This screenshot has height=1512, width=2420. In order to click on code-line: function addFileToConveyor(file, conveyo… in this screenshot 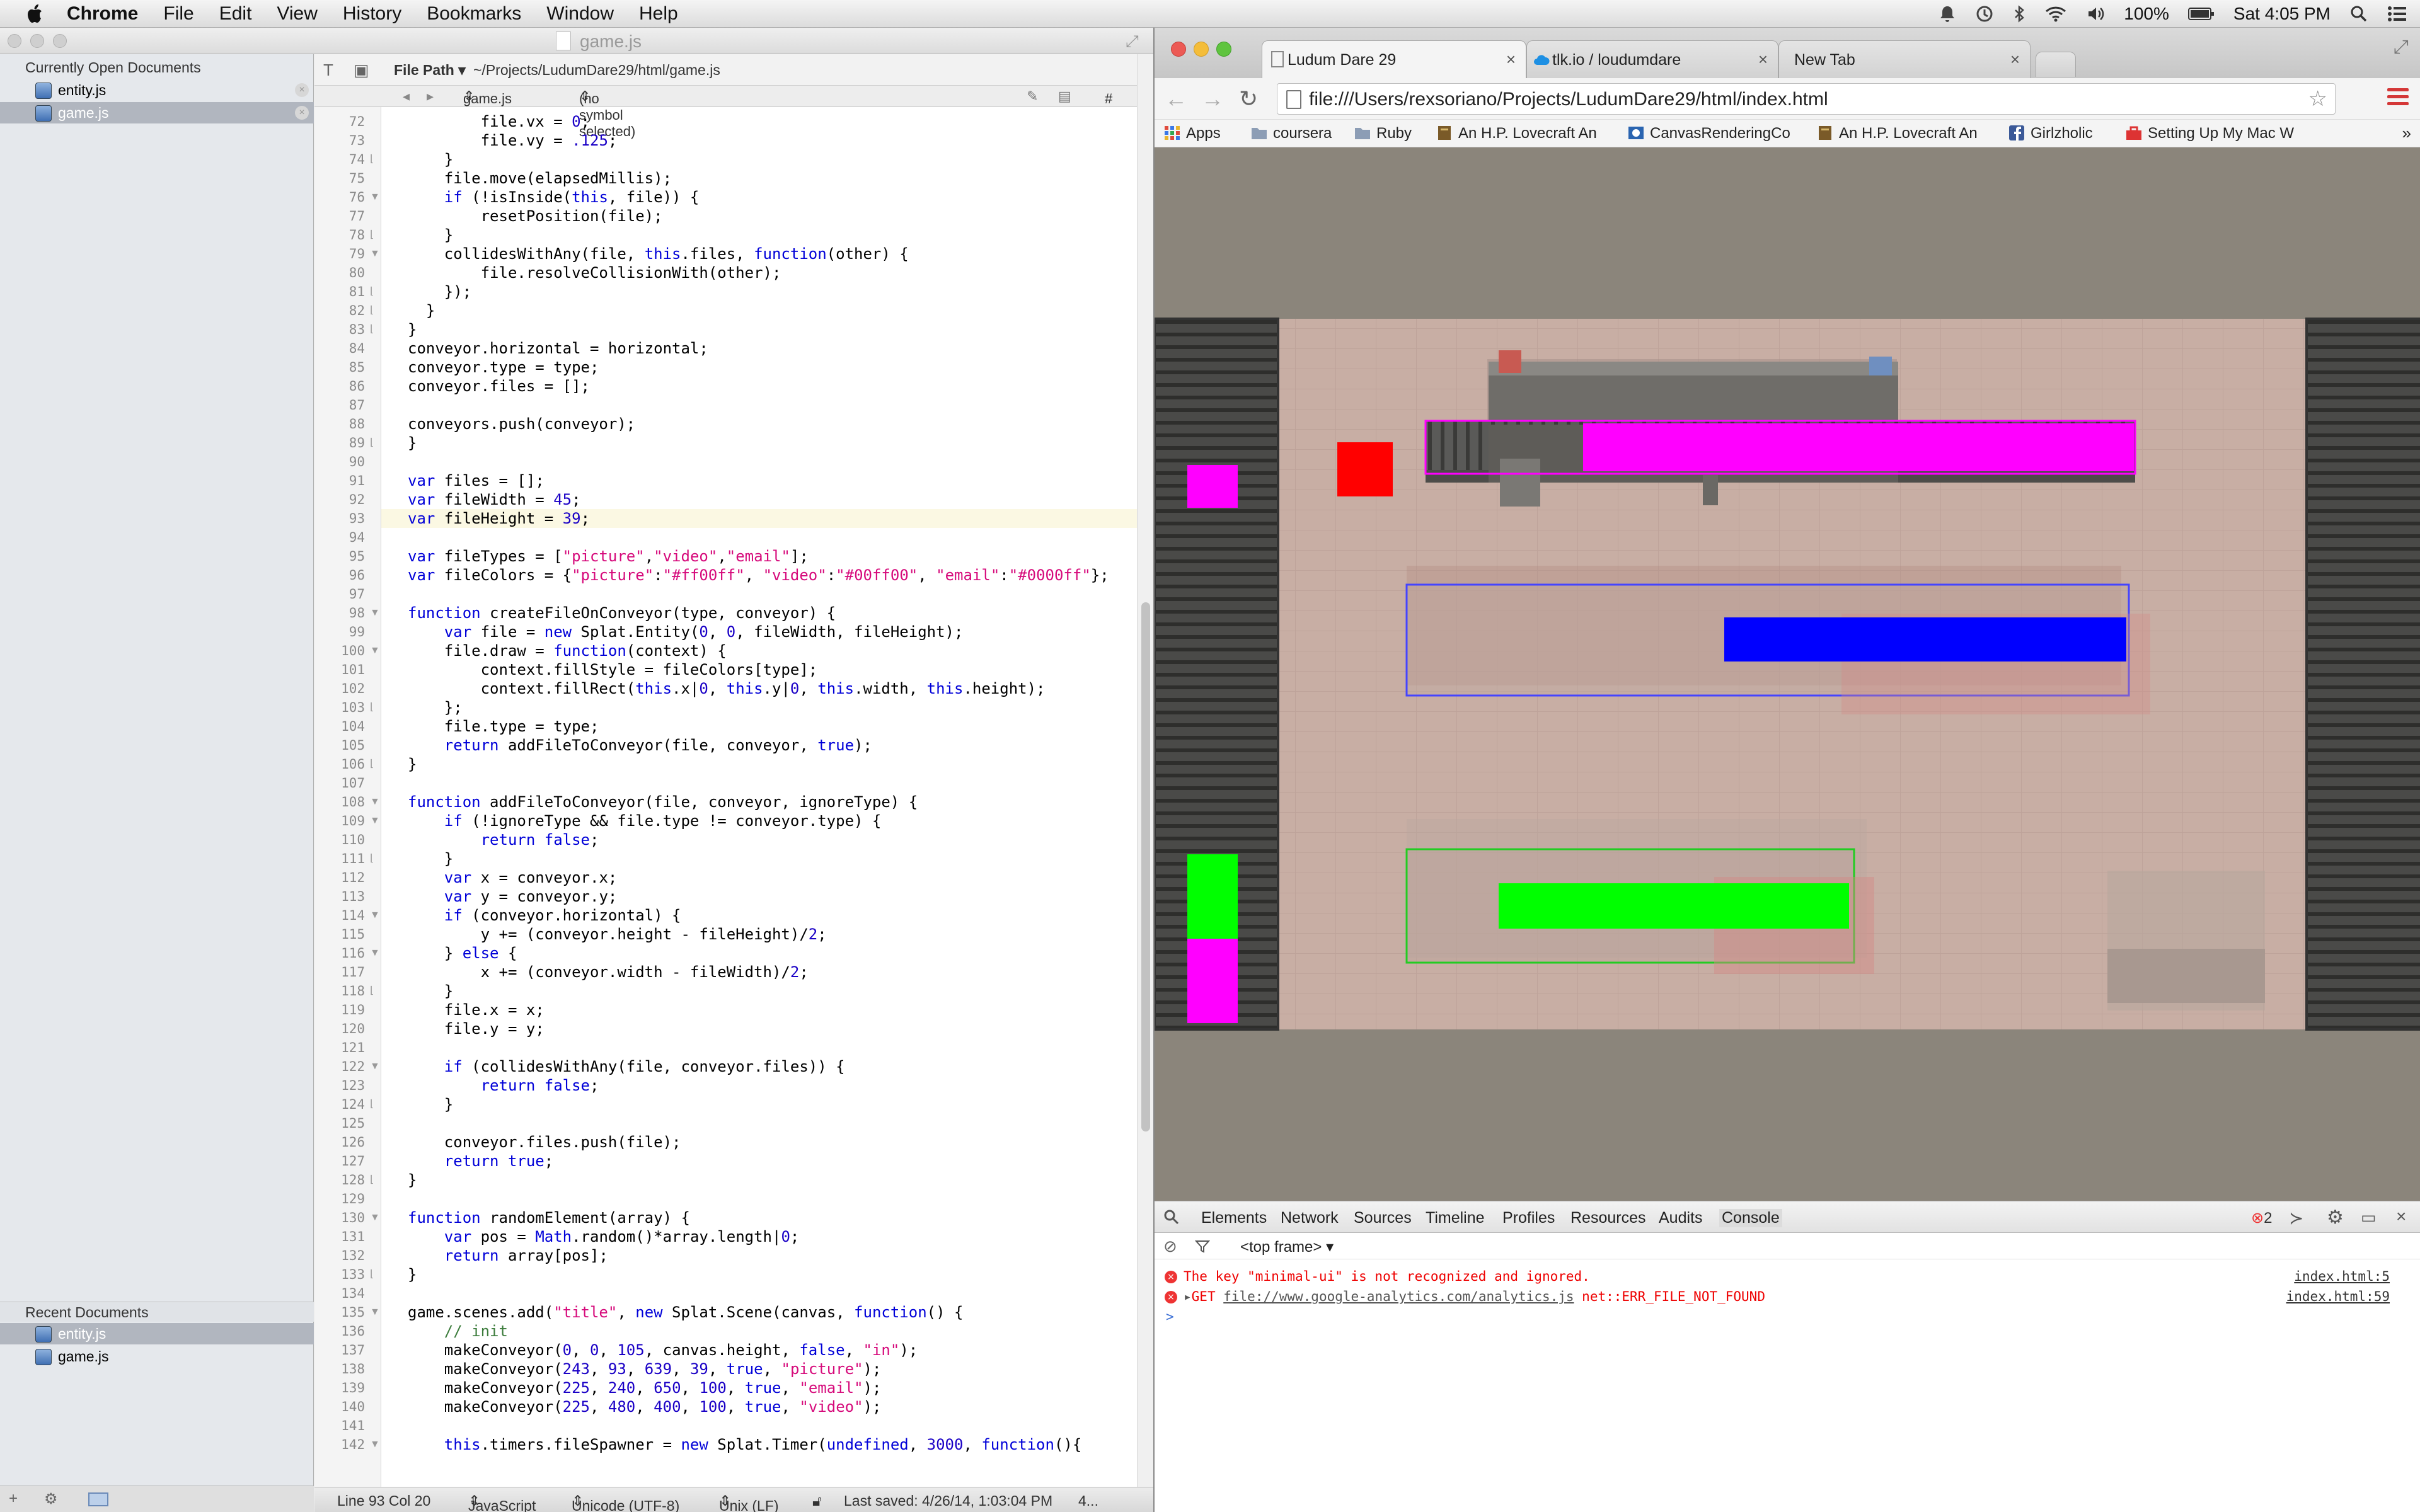, I will do `click(759, 802)`.